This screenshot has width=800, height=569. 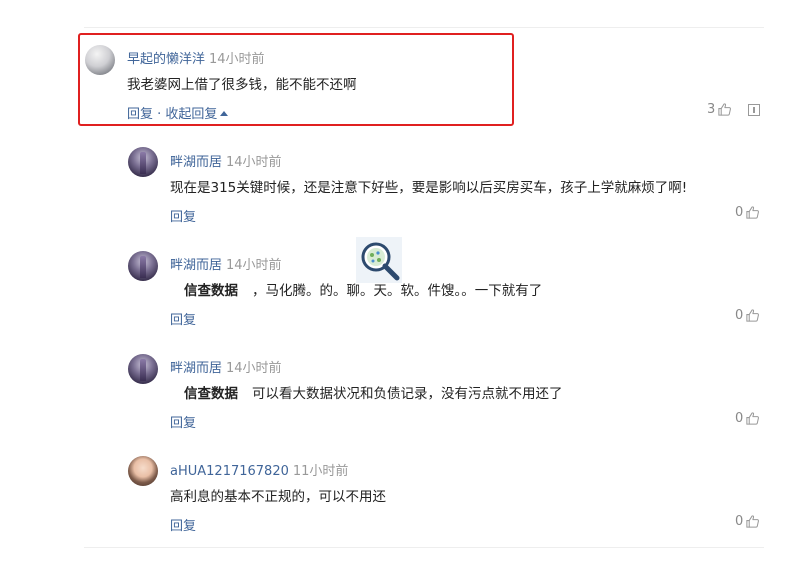 What do you see at coordinates (166, 59) in the screenshot?
I see `username-link: 早起的懒洋洋` at bounding box center [166, 59].